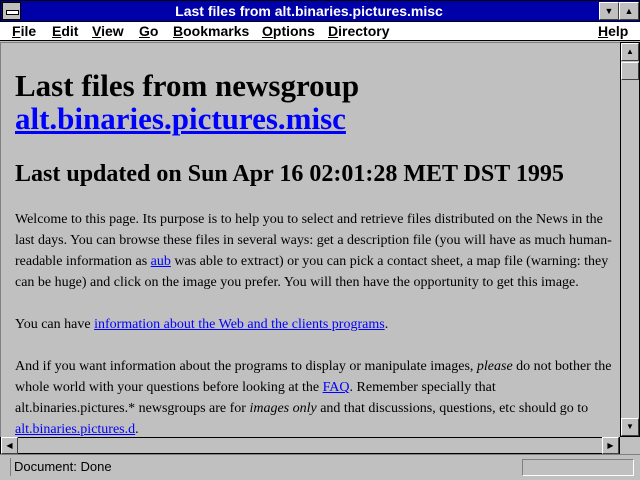 The width and height of the screenshot is (640, 480). I want to click on vertical-scroll-thumb, so click(630, 71).